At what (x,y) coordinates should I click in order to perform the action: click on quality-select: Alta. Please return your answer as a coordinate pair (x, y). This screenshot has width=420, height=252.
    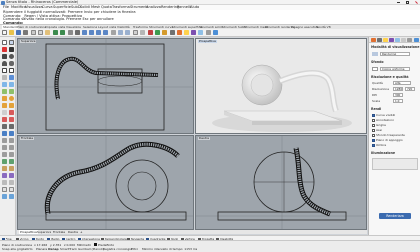
    Looking at the image, I should click on (402, 83).